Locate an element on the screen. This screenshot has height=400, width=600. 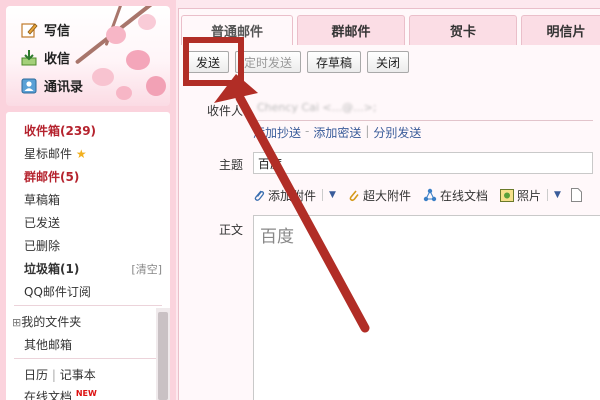
photo-label: 照片 is located at coordinates (528, 195).